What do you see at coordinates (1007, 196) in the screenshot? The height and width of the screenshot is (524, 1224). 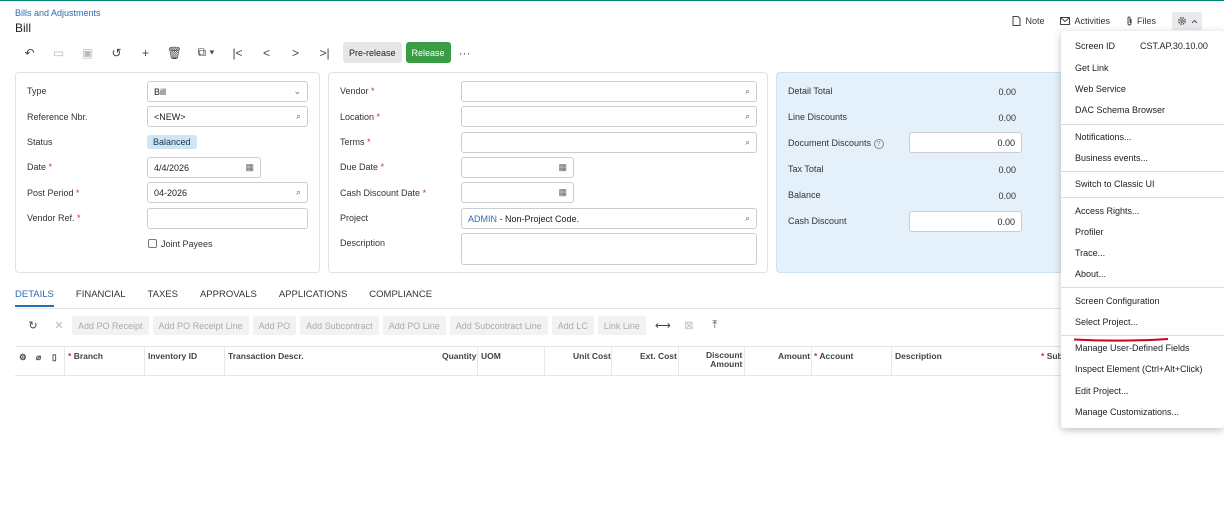 I see `balance-value: 0.00` at bounding box center [1007, 196].